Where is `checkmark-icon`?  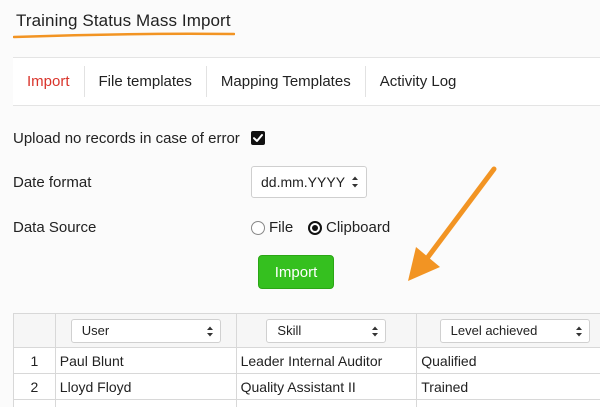
checkmark-icon is located at coordinates (258, 138).